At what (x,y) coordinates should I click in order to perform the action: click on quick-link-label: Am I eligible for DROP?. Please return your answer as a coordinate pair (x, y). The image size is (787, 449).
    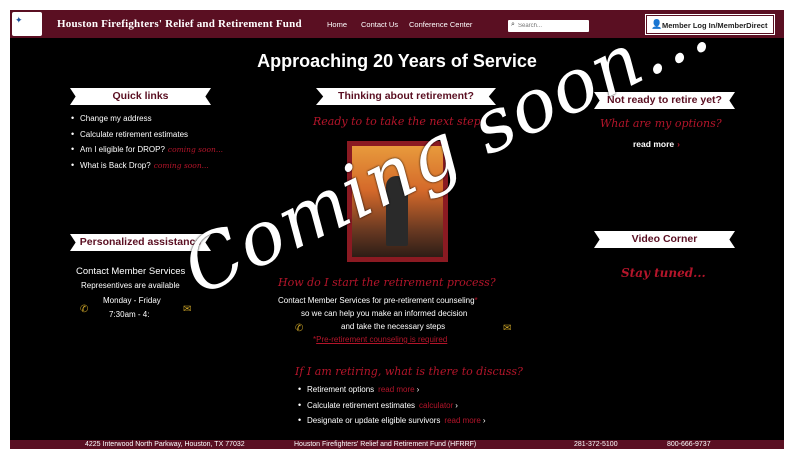
    Looking at the image, I should click on (122, 149).